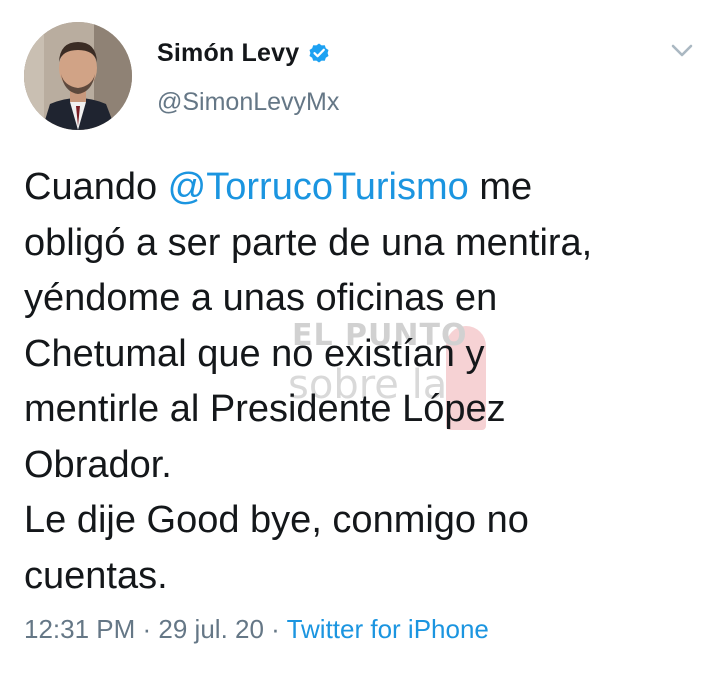 This screenshot has width=711, height=674. Describe the element at coordinates (308, 242) in the screenshot. I see `tweet-line: obligó a ser parte de una mentira,` at that location.